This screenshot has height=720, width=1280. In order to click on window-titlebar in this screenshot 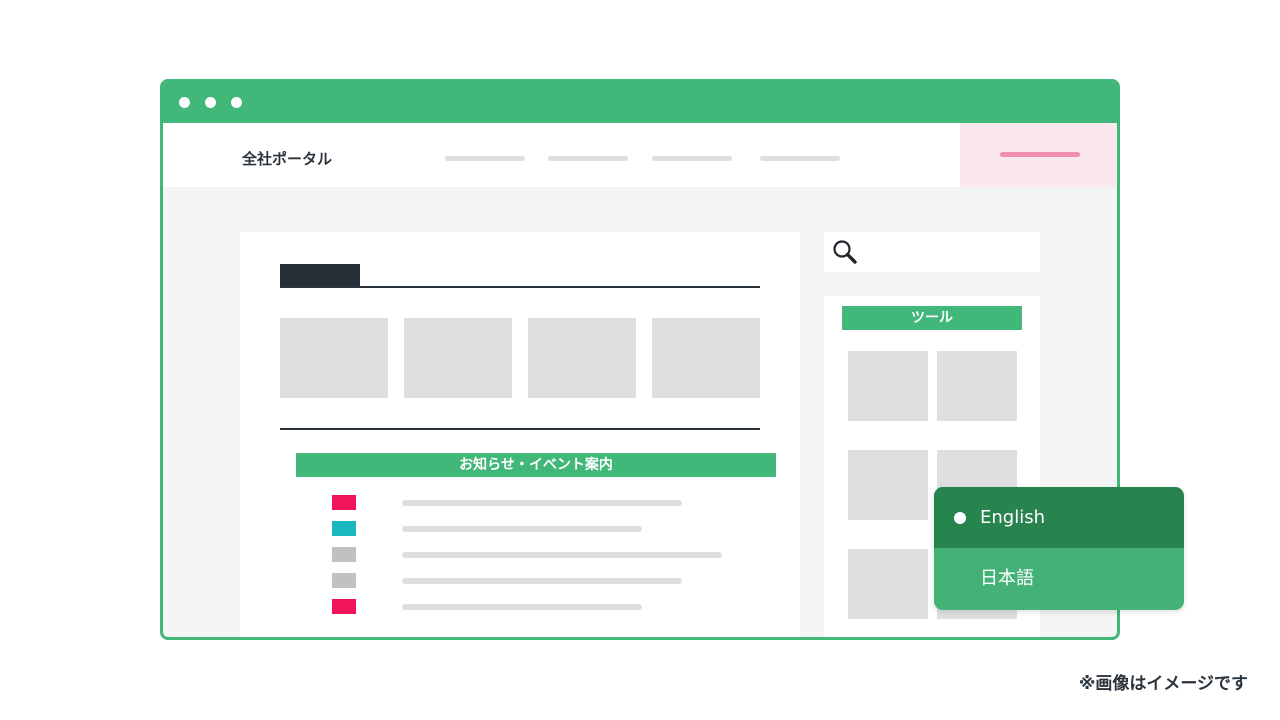, I will do `click(640, 102)`.